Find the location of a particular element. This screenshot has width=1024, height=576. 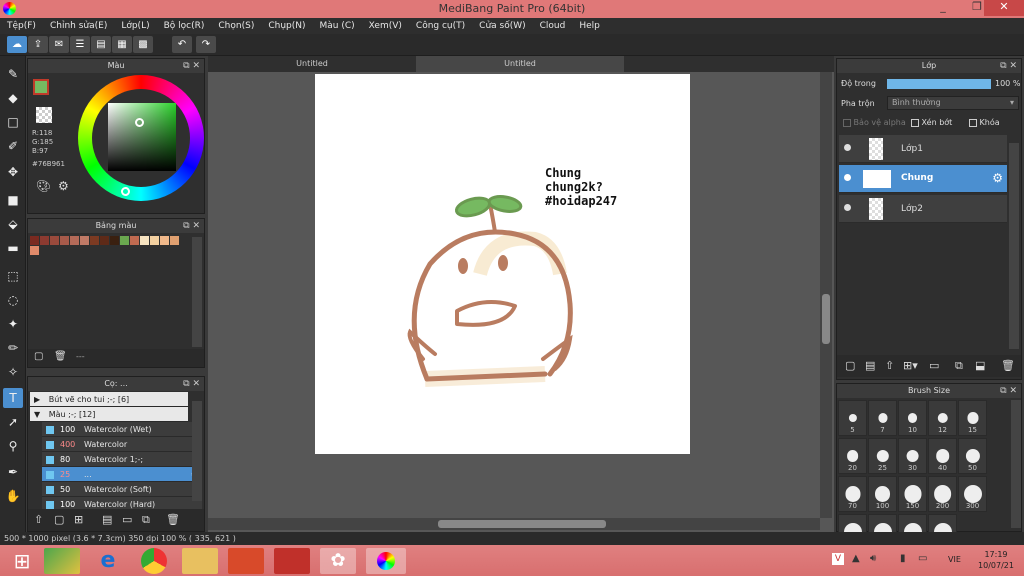

cloud-icon: ☁ is located at coordinates (17, 44).